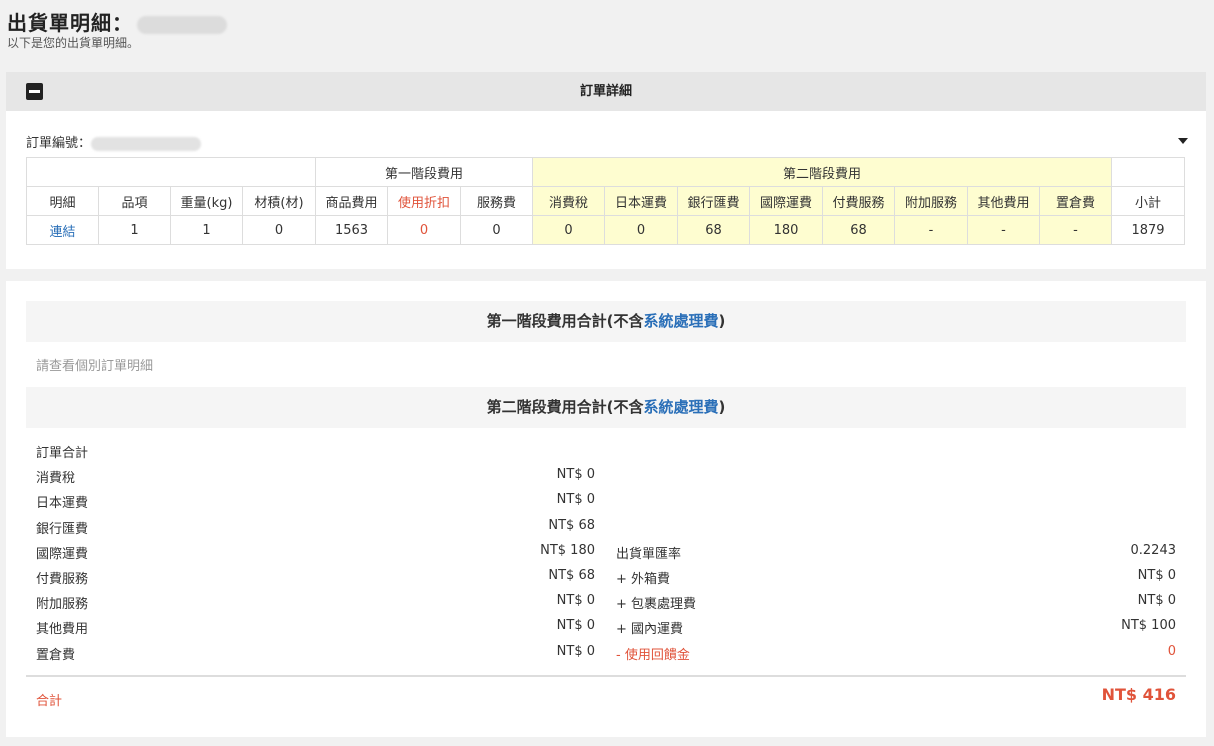  What do you see at coordinates (171, 172) in the screenshot?
I see `empty-group-cell` at bounding box center [171, 172].